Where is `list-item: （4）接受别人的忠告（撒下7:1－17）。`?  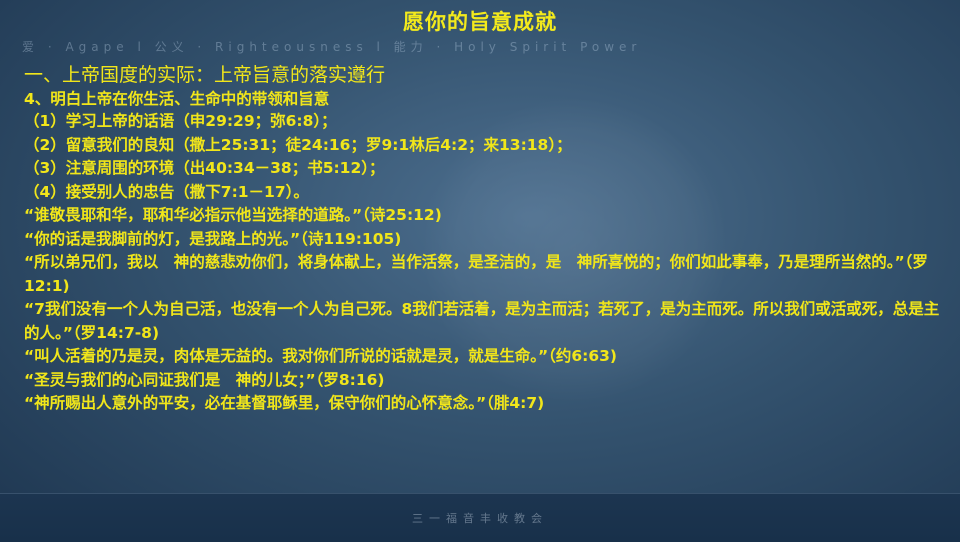
list-item: （4）接受别人的忠告（撒下7:1－17）。 is located at coordinates (166, 191).